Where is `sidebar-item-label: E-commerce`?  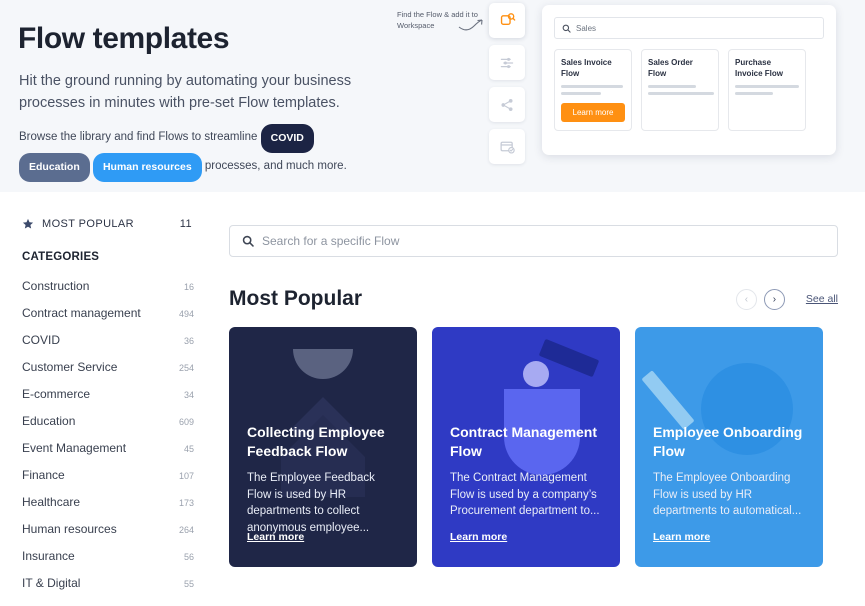 sidebar-item-label: E-commerce is located at coordinates (56, 394).